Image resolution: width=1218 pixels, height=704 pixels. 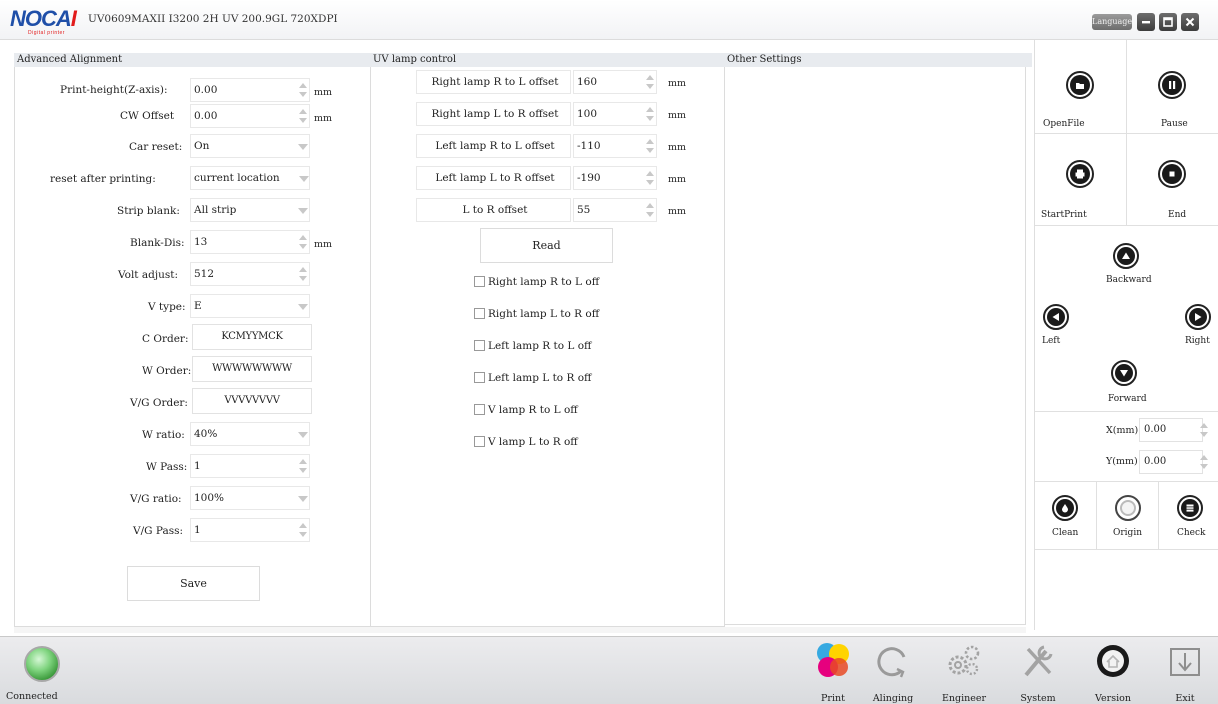 I want to click on logo-tagline: Digital printer, so click(x=46, y=33).